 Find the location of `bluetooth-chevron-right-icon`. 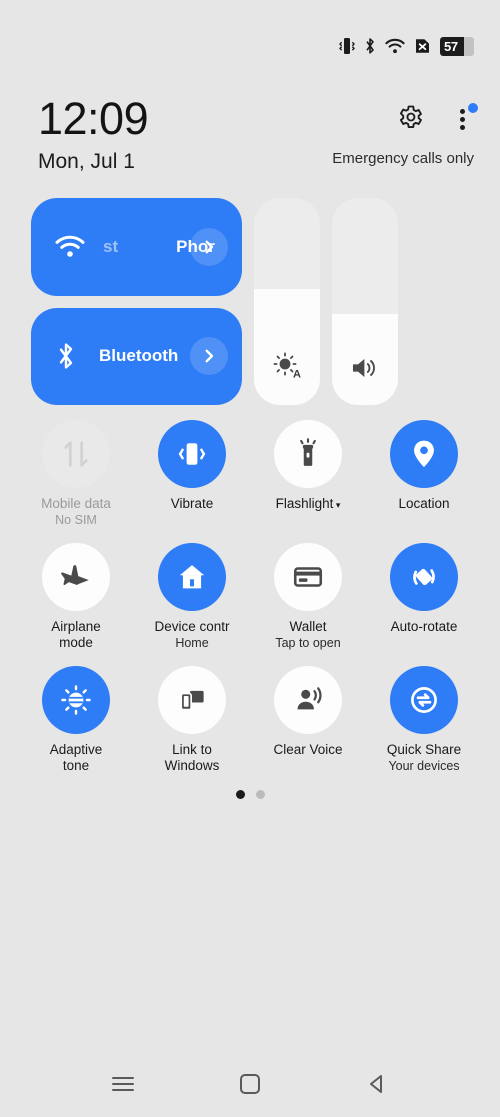

bluetooth-chevron-right-icon is located at coordinates (209, 356).